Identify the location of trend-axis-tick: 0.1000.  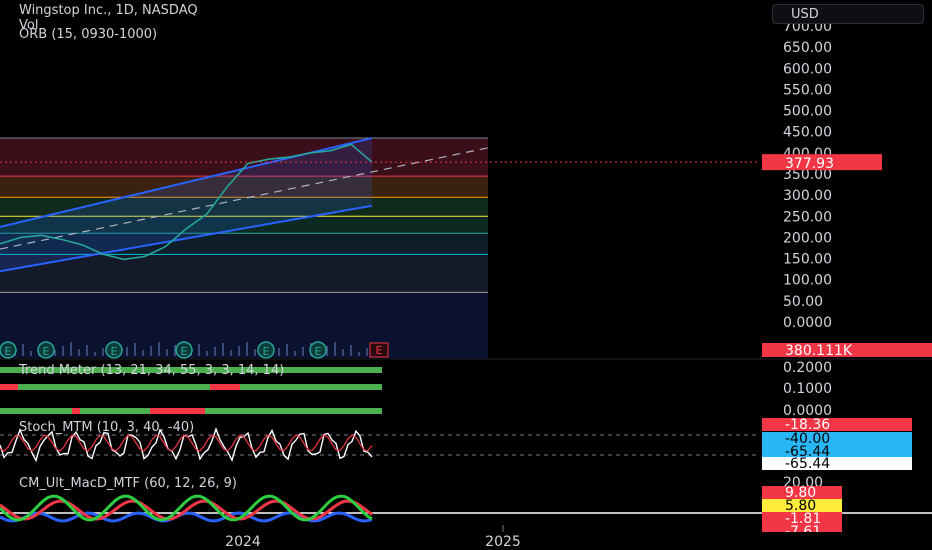
(807, 389).